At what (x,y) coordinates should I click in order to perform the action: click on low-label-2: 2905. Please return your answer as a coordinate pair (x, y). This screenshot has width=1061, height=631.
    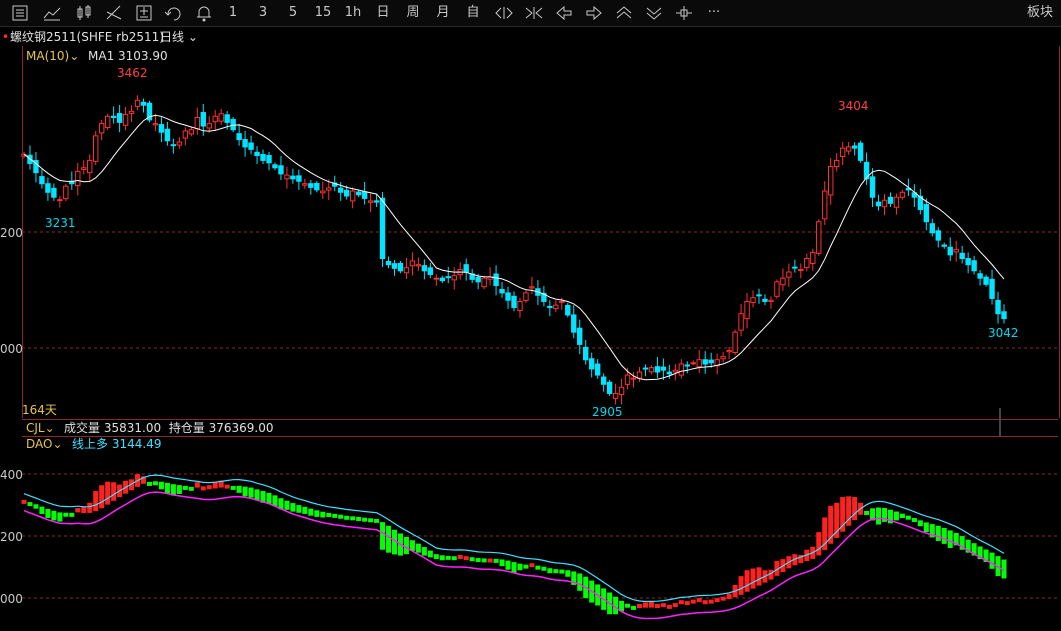
    Looking at the image, I should click on (607, 412).